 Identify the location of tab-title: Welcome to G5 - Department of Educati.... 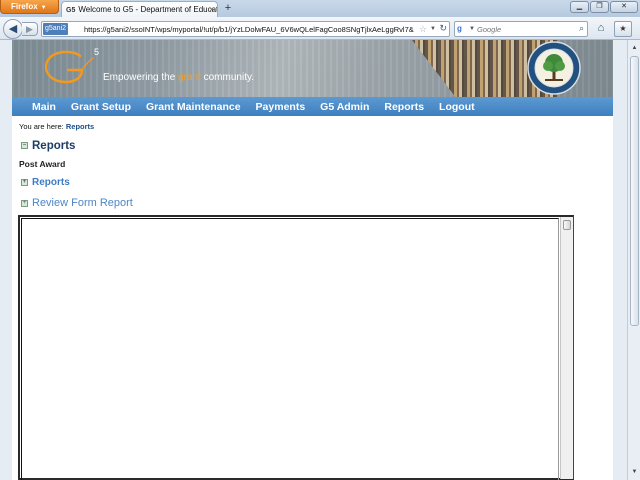
(148, 9).